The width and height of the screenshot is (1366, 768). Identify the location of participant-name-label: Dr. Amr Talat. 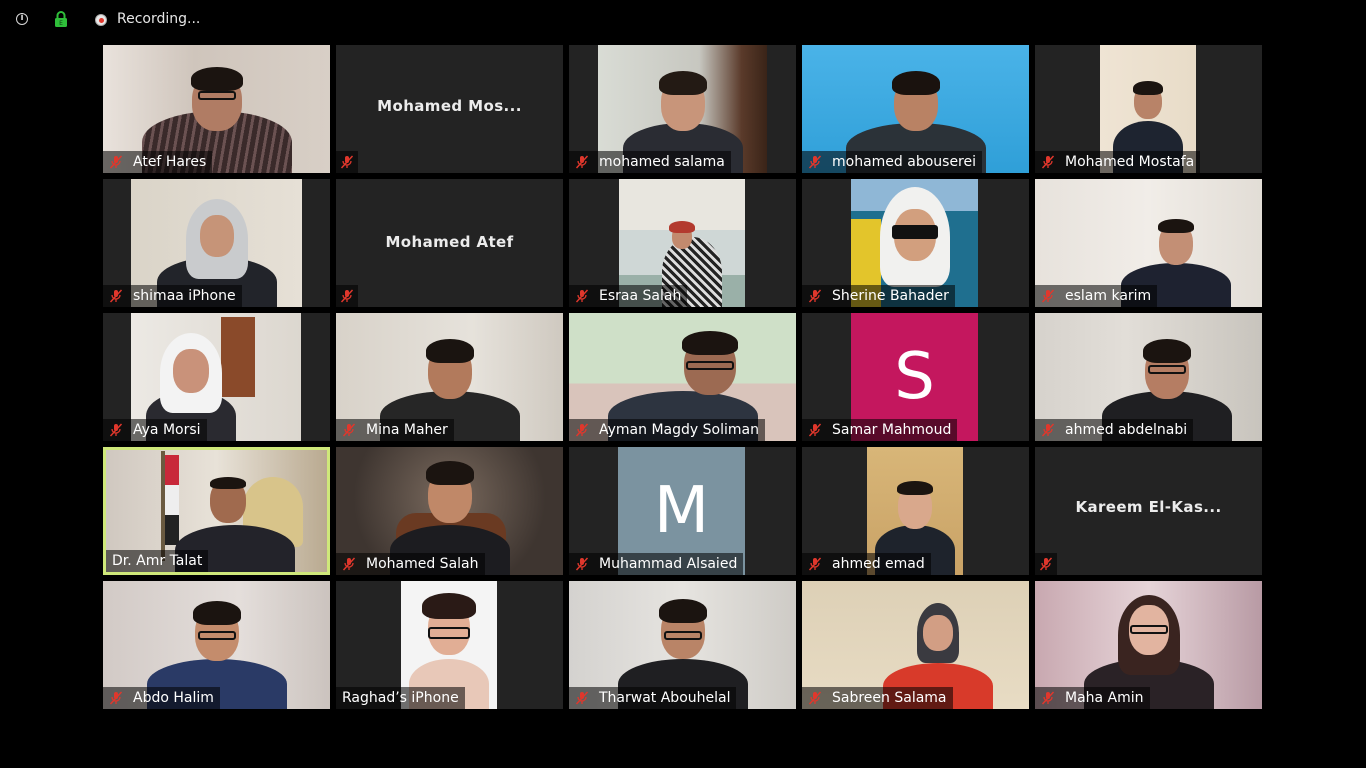
(157, 561).